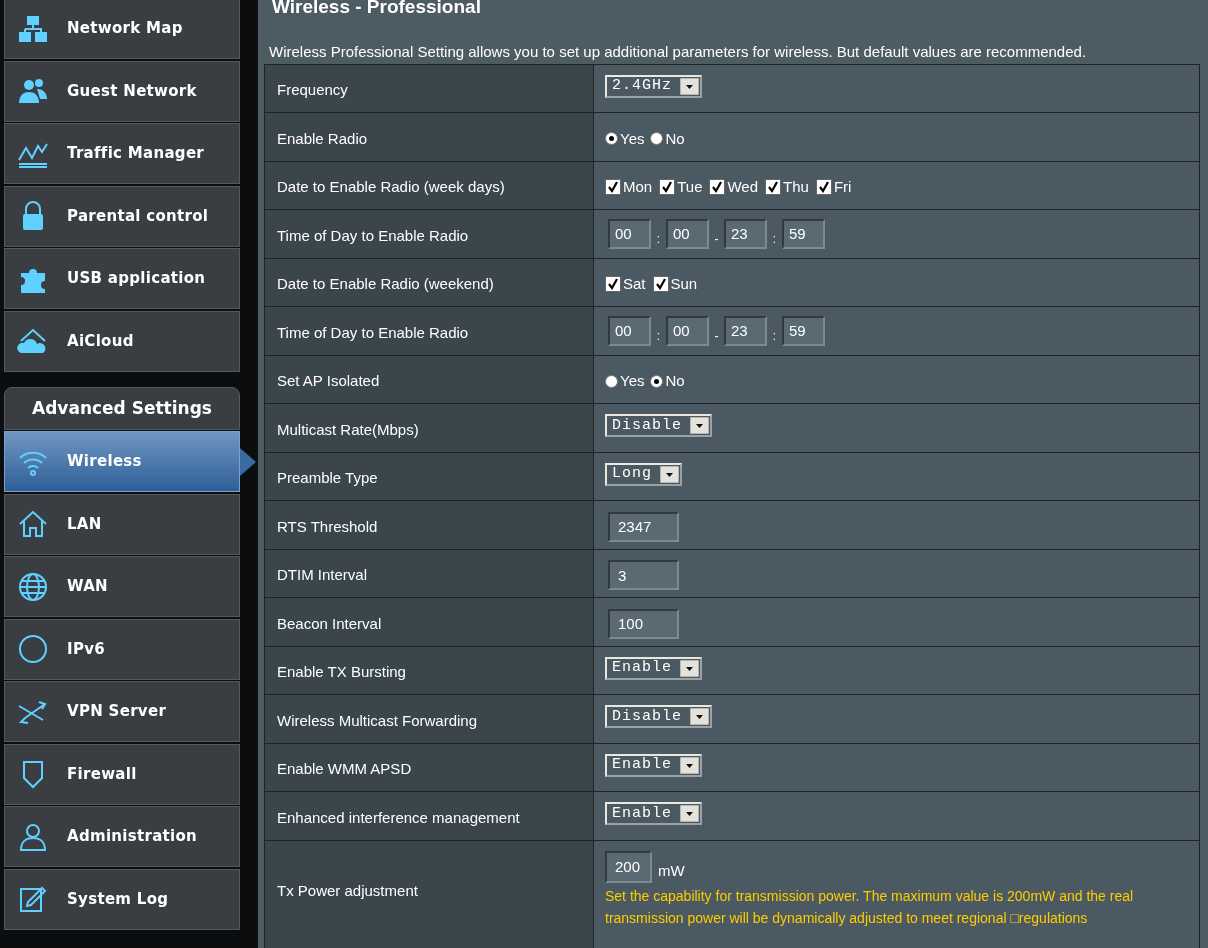 The width and height of the screenshot is (1208, 948). I want to click on sidebar-item: Guest Network, so click(122, 91).